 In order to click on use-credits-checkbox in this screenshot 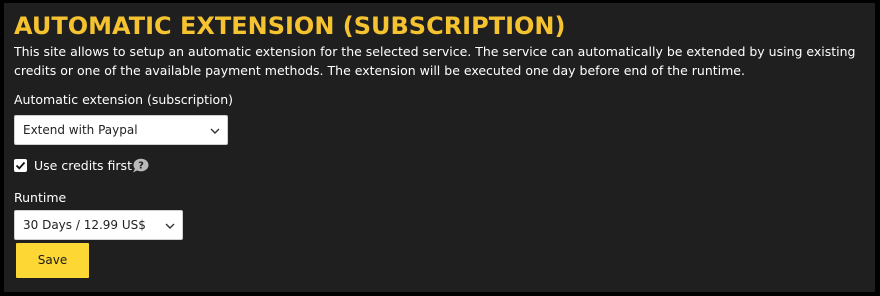, I will do `click(20, 165)`.